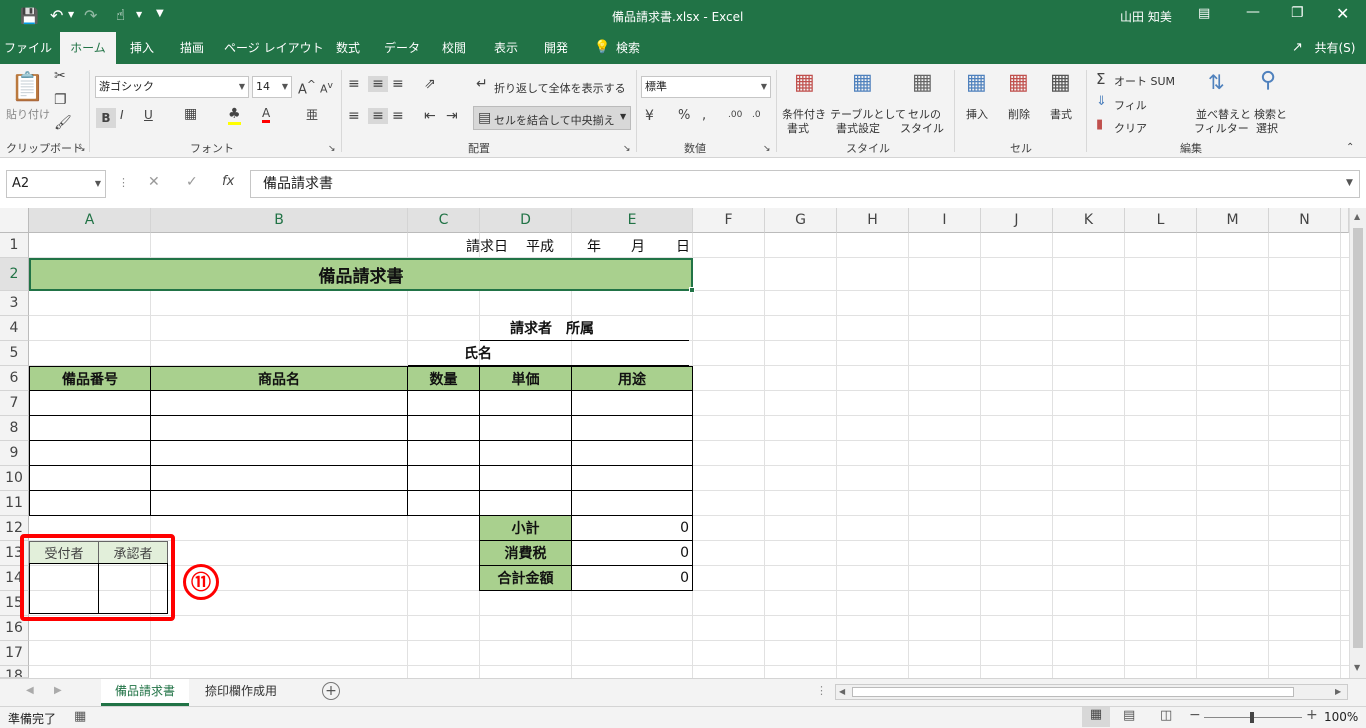 The height and width of the screenshot is (728, 1366). What do you see at coordinates (1305, 220) in the screenshot?
I see `column-header-n: N` at bounding box center [1305, 220].